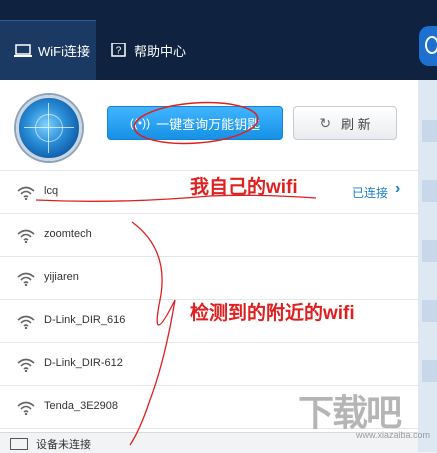 This screenshot has width=437, height=453. Describe the element at coordinates (61, 277) in the screenshot. I see `wifi-ssid: yijiaren` at that location.